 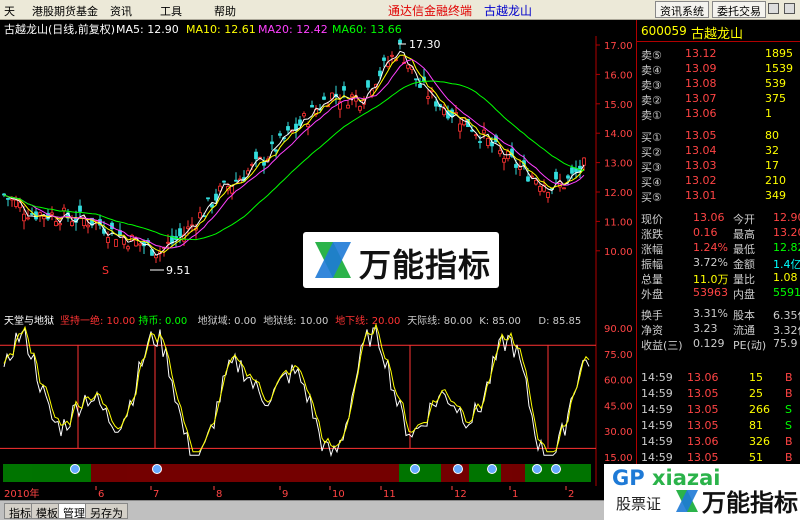 What do you see at coordinates (756, 457) in the screenshot?
I see `tick-volume: 51` at bounding box center [756, 457].